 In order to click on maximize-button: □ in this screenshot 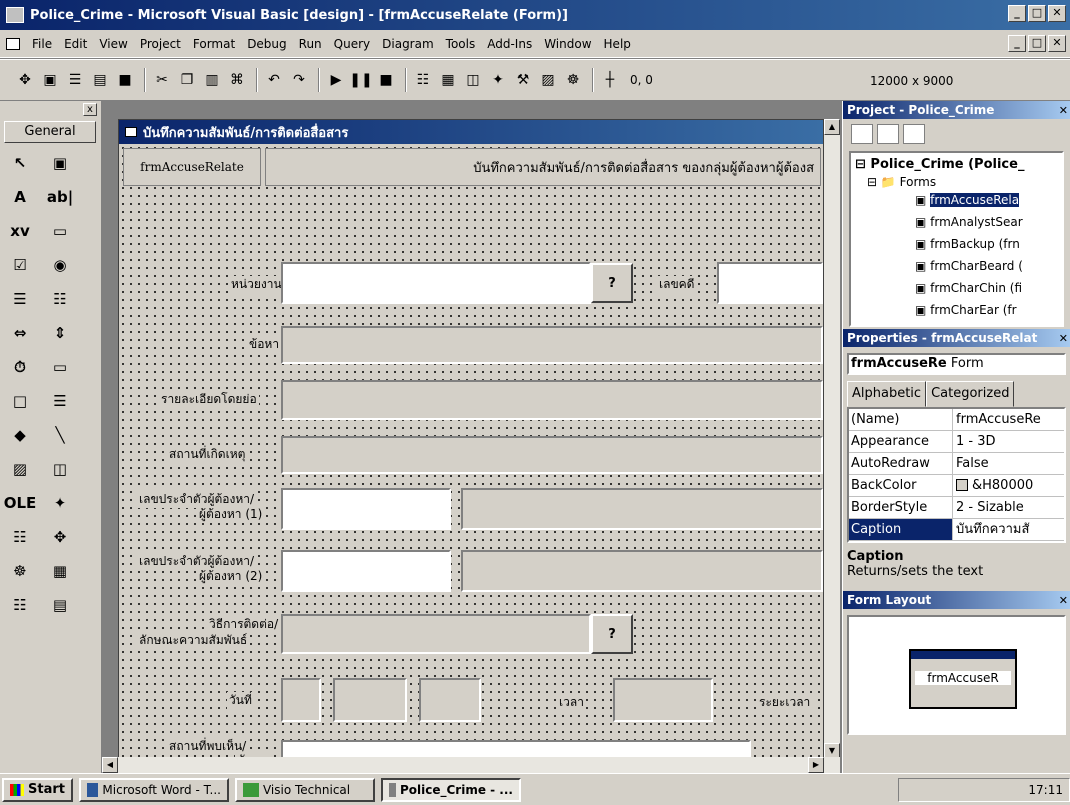, I will do `click(1037, 13)`.